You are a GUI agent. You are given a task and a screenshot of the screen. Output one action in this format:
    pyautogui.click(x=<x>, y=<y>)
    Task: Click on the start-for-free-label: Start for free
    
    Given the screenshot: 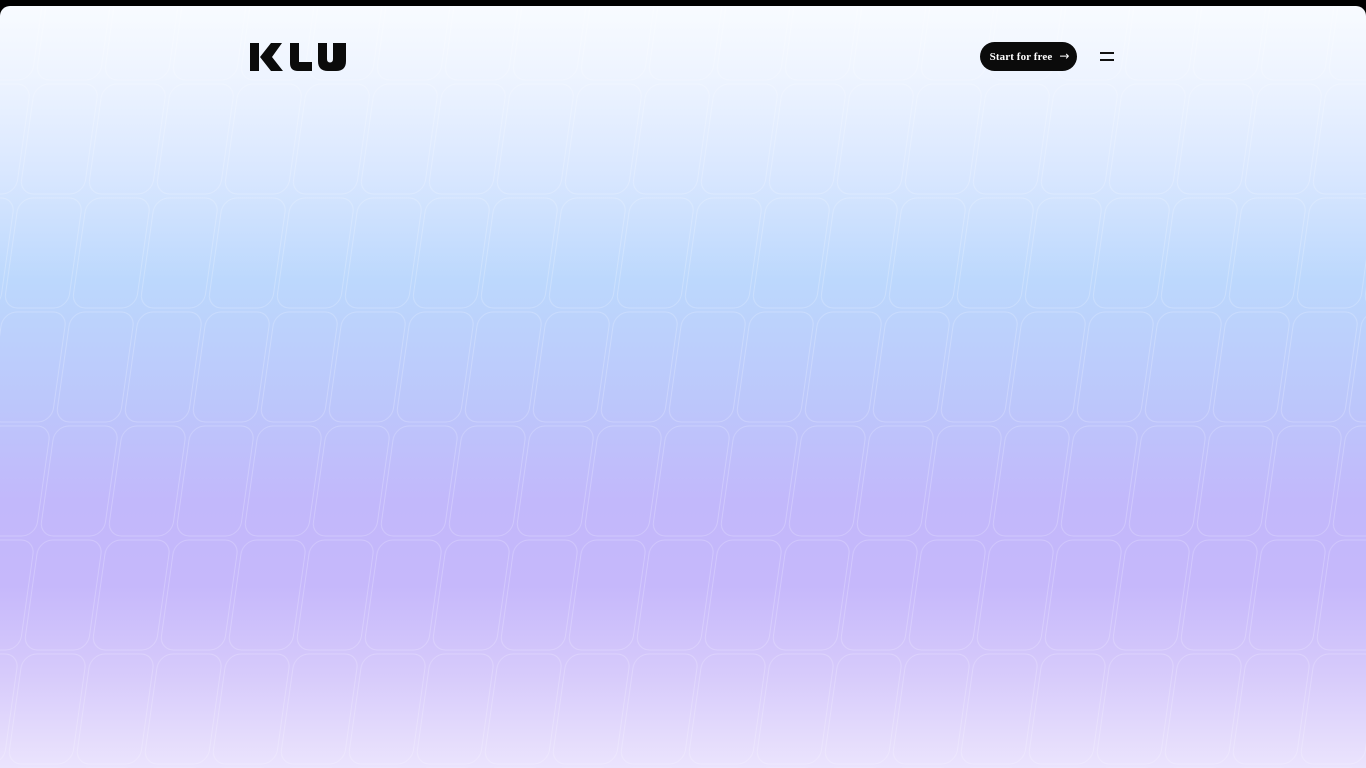 What is the action you would take?
    pyautogui.click(x=1021, y=56)
    